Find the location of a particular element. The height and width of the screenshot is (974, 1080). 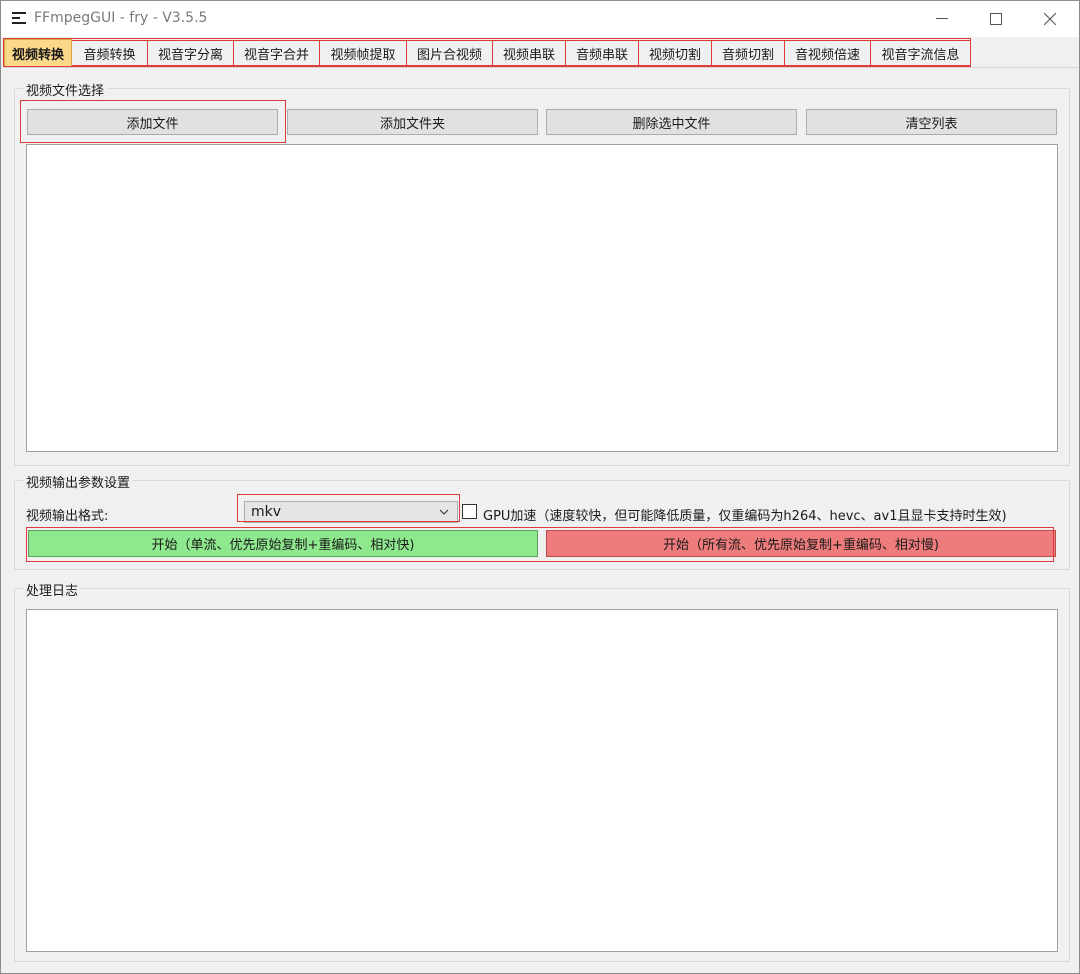

tab-audio-convert: 音频转换 is located at coordinates (110, 53).